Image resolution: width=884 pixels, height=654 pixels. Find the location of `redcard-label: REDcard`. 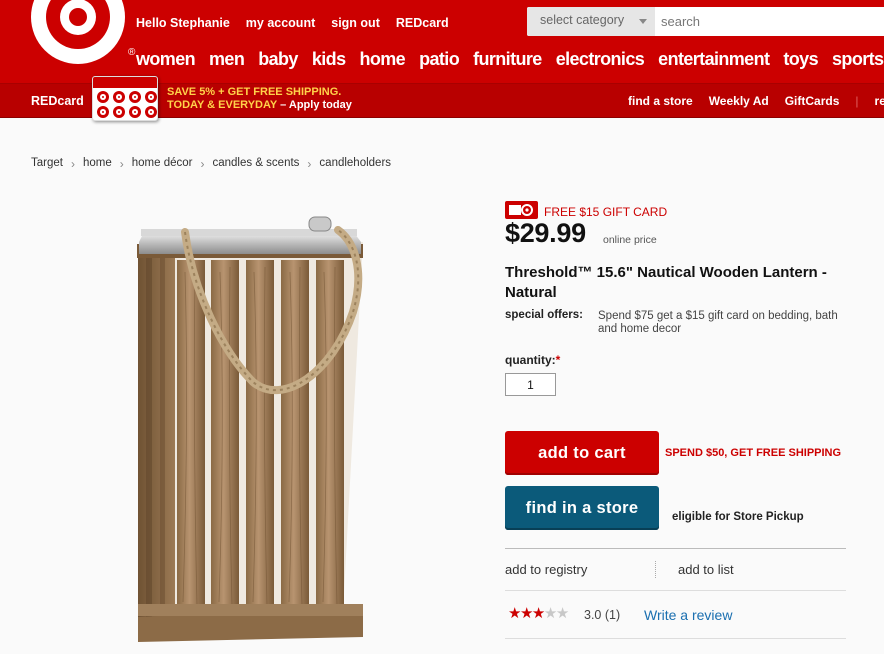

redcard-label: REDcard is located at coordinates (57, 101).